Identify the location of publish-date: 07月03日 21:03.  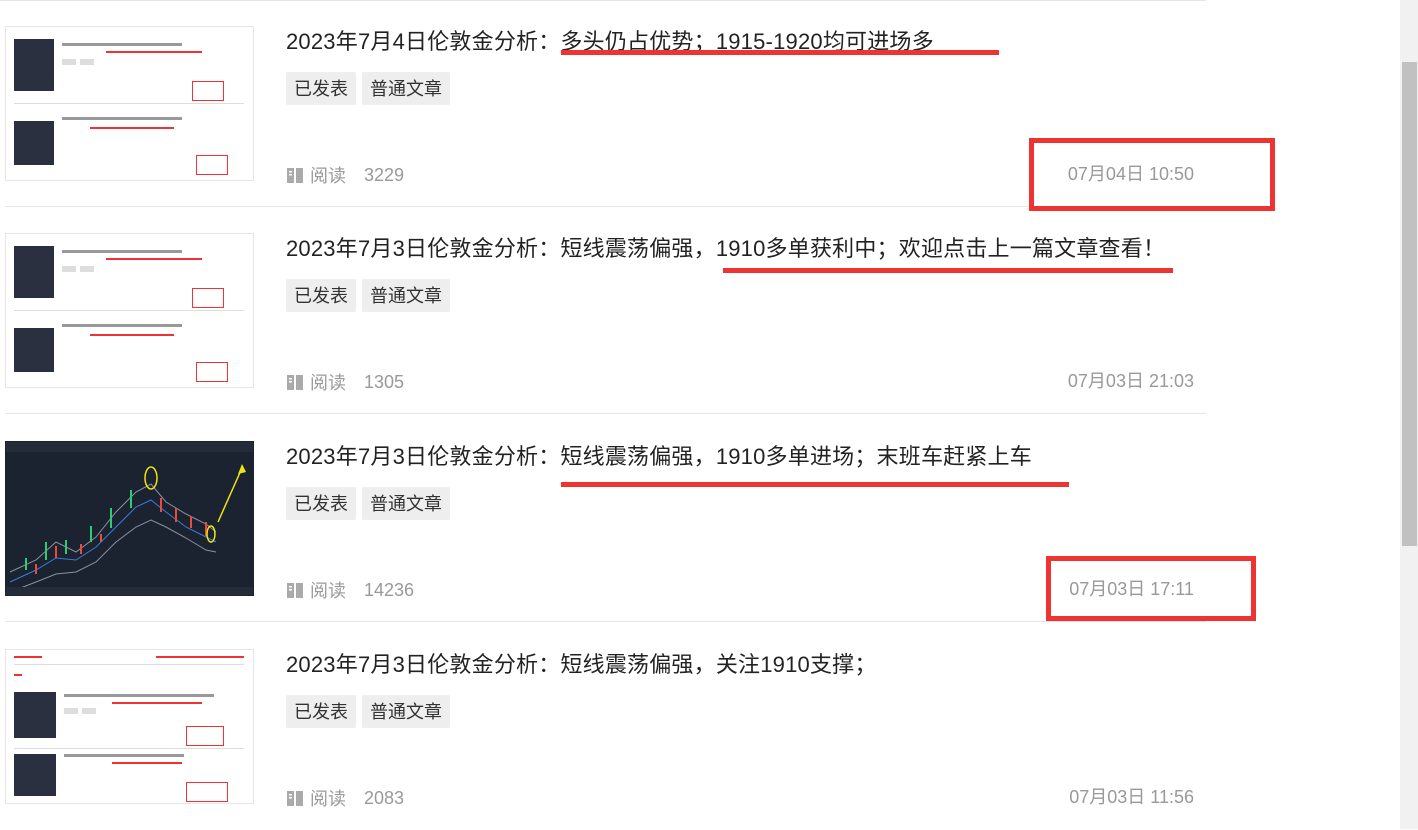
(1130, 381).